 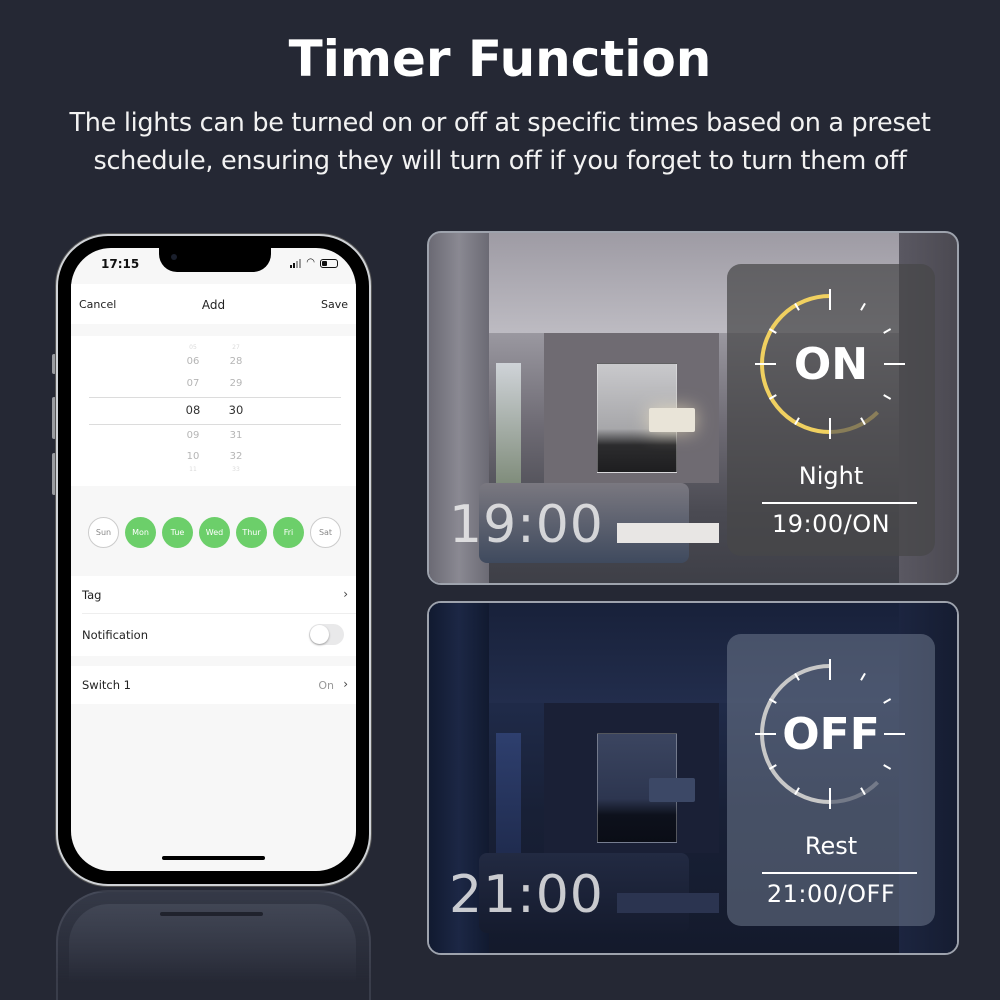 I want to click on notification-row: Notification, so click(x=213, y=635).